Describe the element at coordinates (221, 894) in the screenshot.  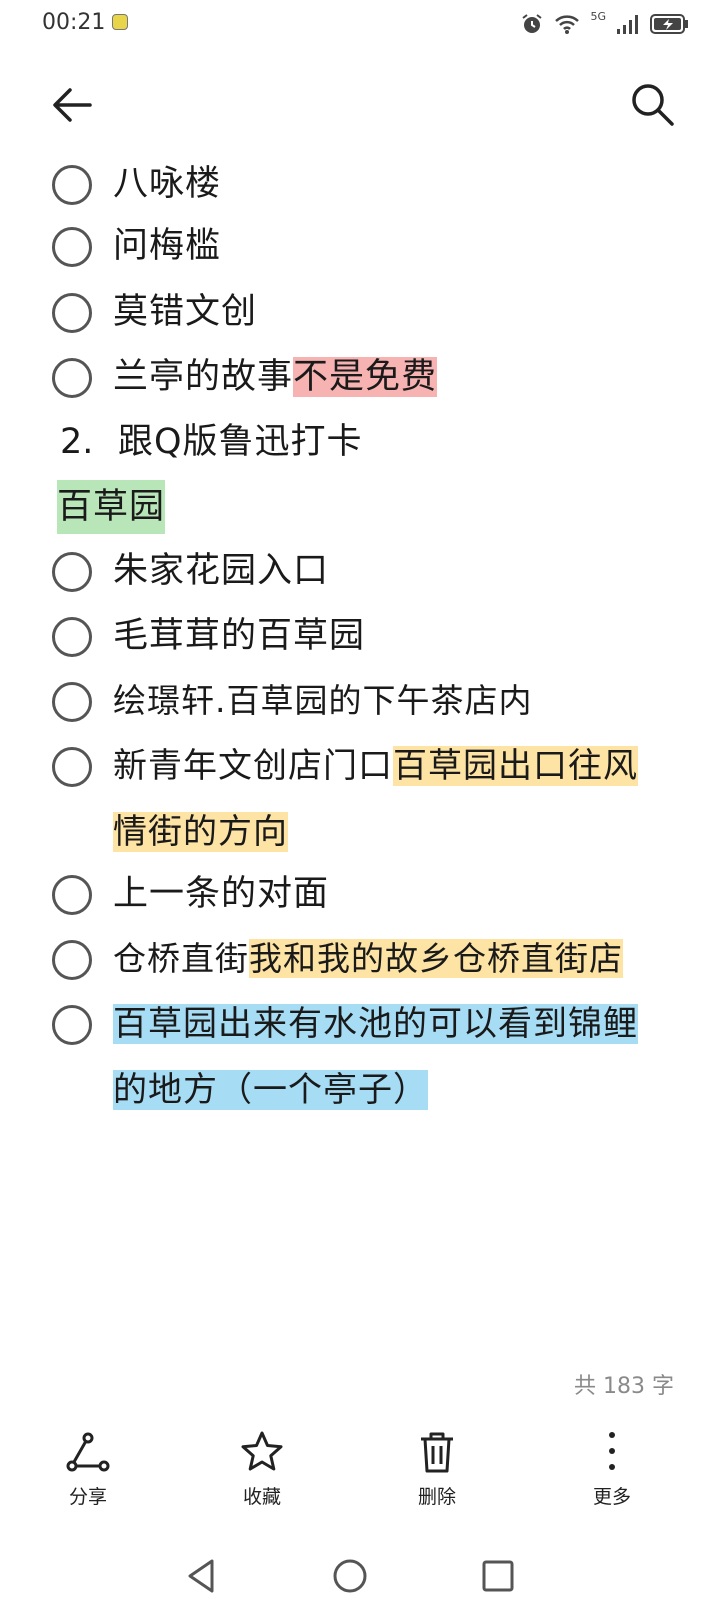
I see `todo-text: 上一条的对面` at that location.